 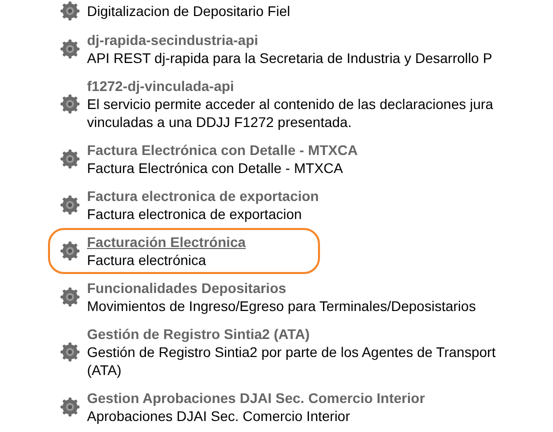 I want to click on service-link: Factura Electrónica con Detalle - MTXCA, so click(x=222, y=150).